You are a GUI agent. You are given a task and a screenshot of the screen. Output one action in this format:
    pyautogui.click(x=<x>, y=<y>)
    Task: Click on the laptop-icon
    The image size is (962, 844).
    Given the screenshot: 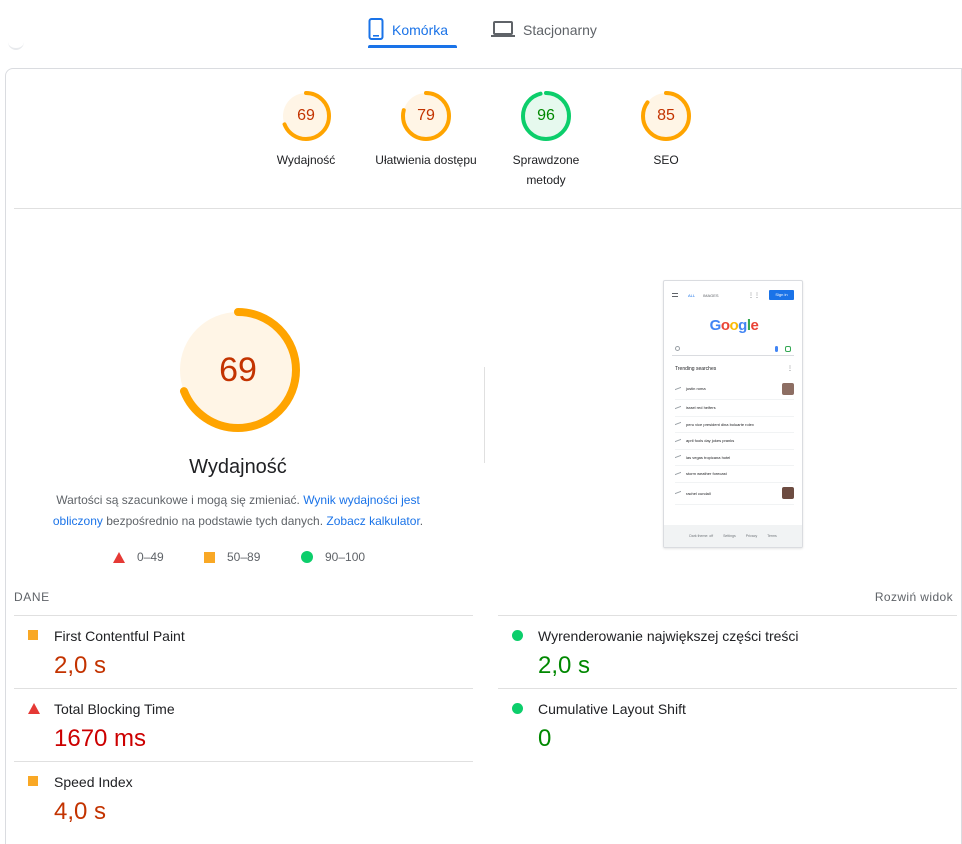 What is the action you would take?
    pyautogui.click(x=503, y=30)
    